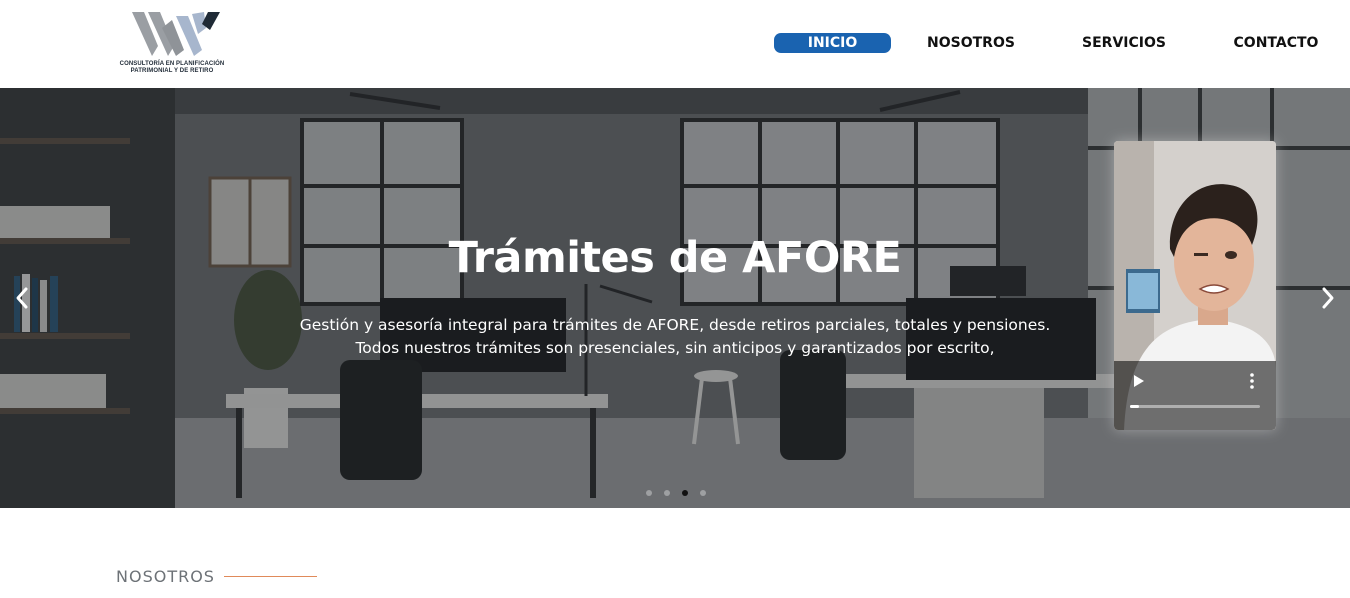 Image resolution: width=1350 pixels, height=598 pixels. What do you see at coordinates (1252, 381) in the screenshot?
I see `video-more-options-icon` at bounding box center [1252, 381].